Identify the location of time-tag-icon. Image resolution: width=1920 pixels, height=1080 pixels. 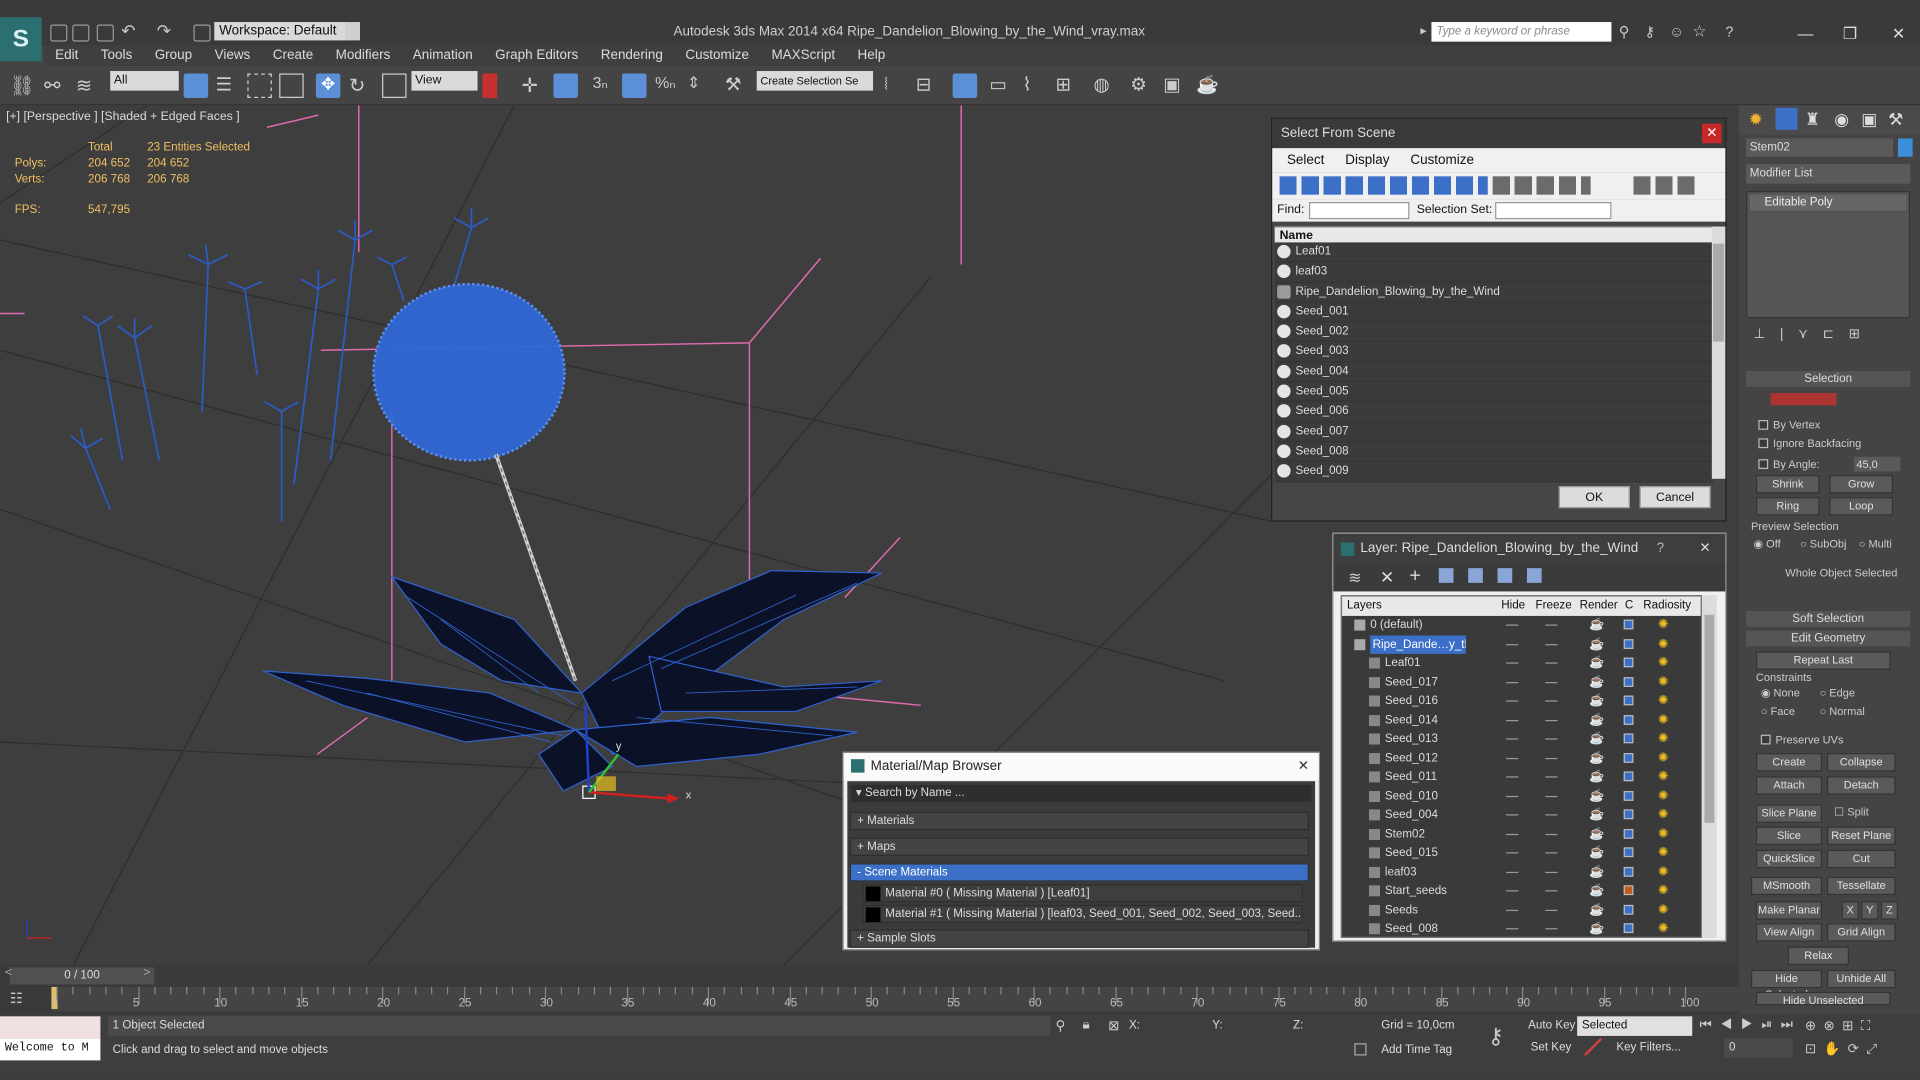
(1360, 1049).